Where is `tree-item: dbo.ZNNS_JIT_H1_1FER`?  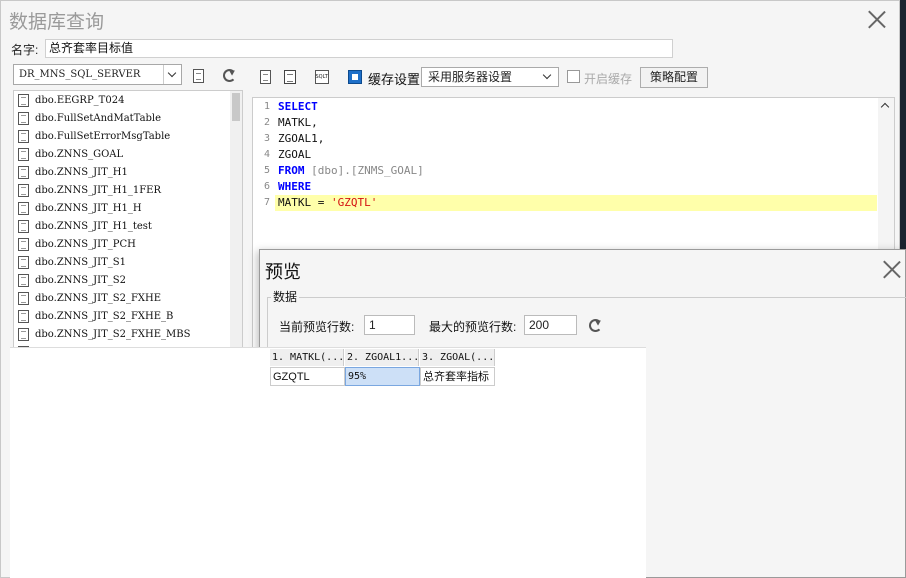 tree-item: dbo.ZNNS_JIT_H1_1FER is located at coordinates (87, 190).